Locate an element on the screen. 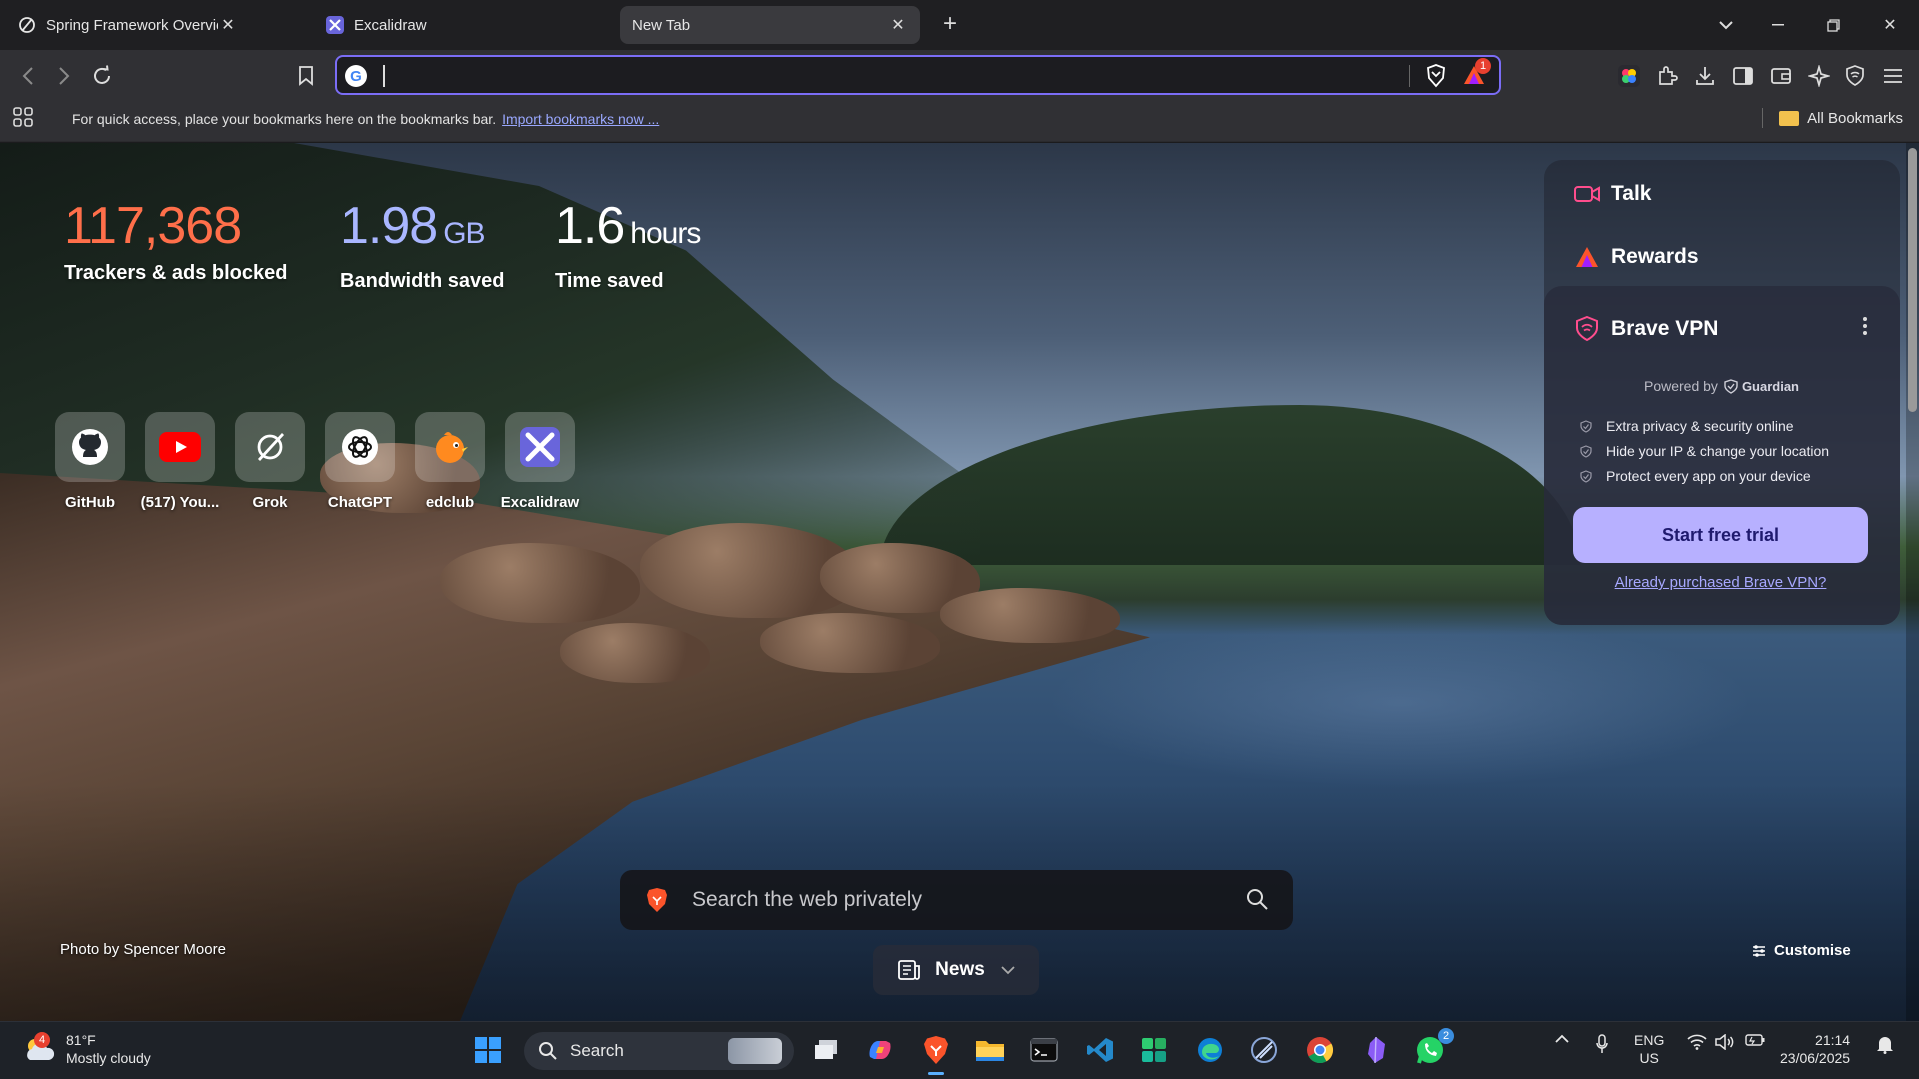 The image size is (1919, 1079). bookmark-button is located at coordinates (306, 76).